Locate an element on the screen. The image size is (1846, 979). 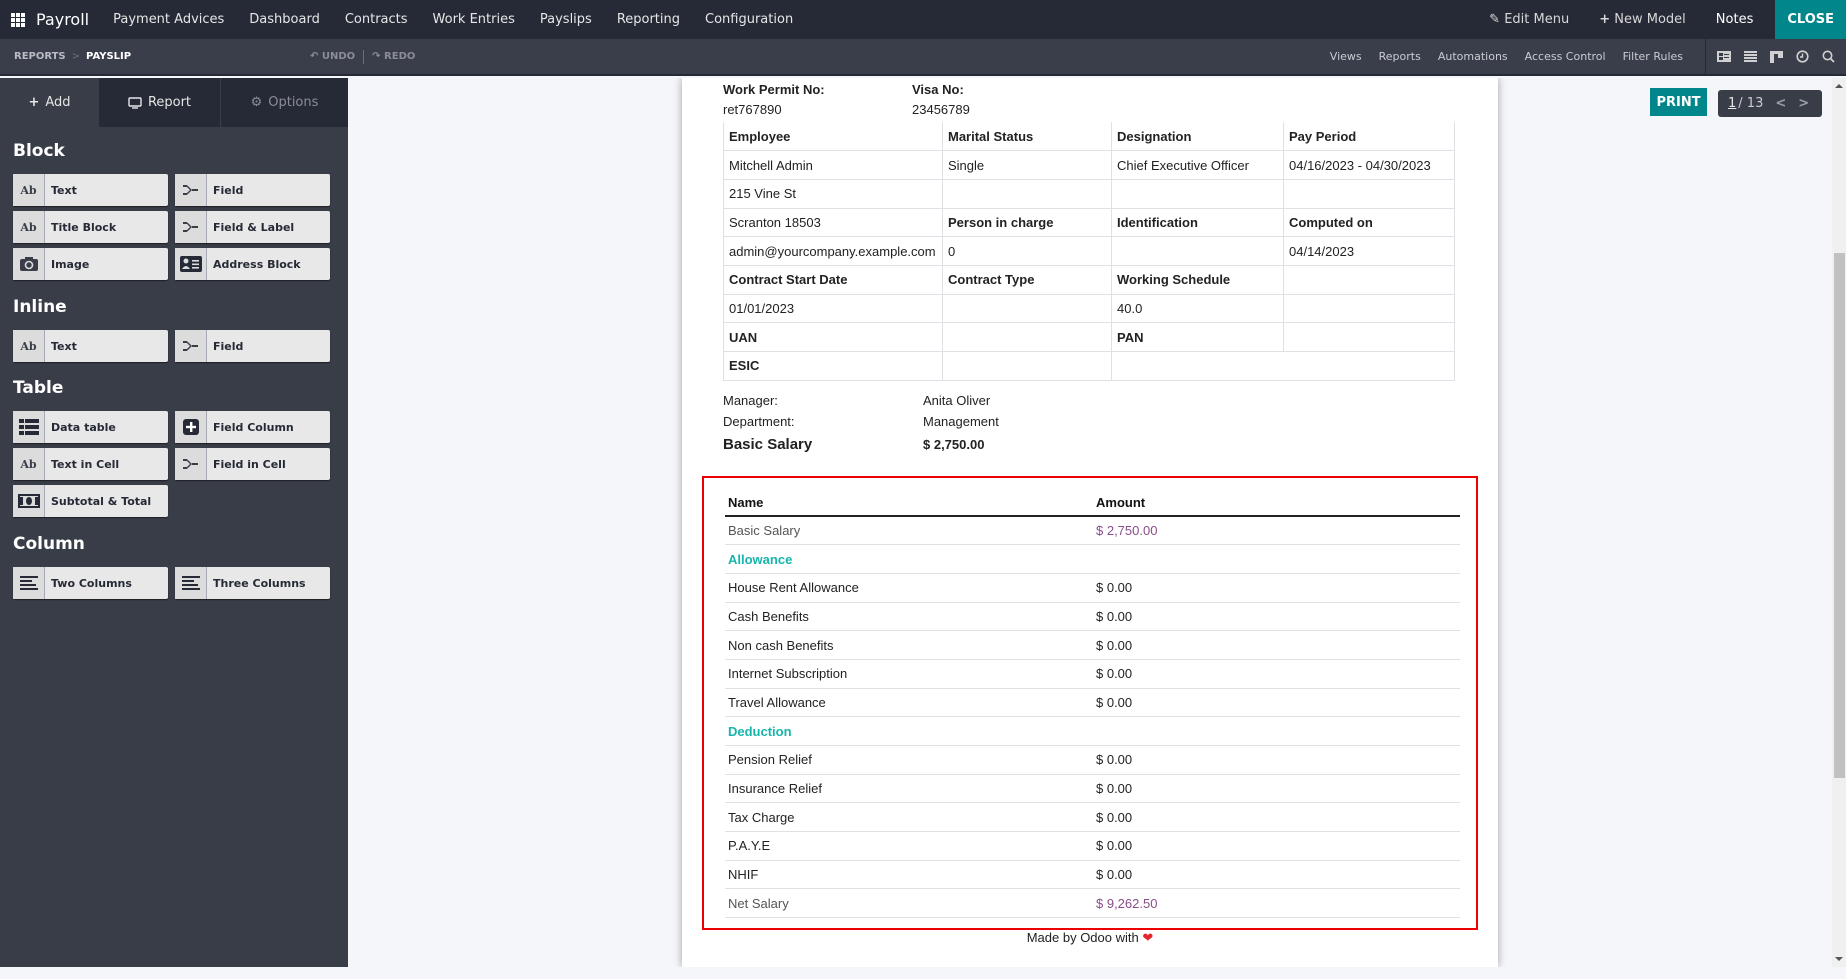
pager-current: 1 is located at coordinates (1732, 103).